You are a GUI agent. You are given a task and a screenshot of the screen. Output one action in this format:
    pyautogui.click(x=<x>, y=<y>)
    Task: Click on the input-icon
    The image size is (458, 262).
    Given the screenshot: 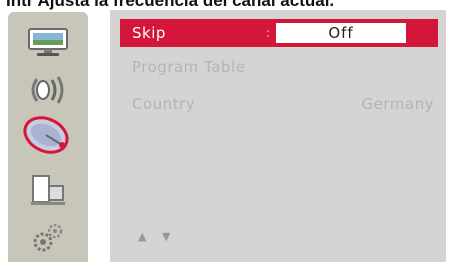 What is the action you would take?
    pyautogui.click(x=48, y=190)
    